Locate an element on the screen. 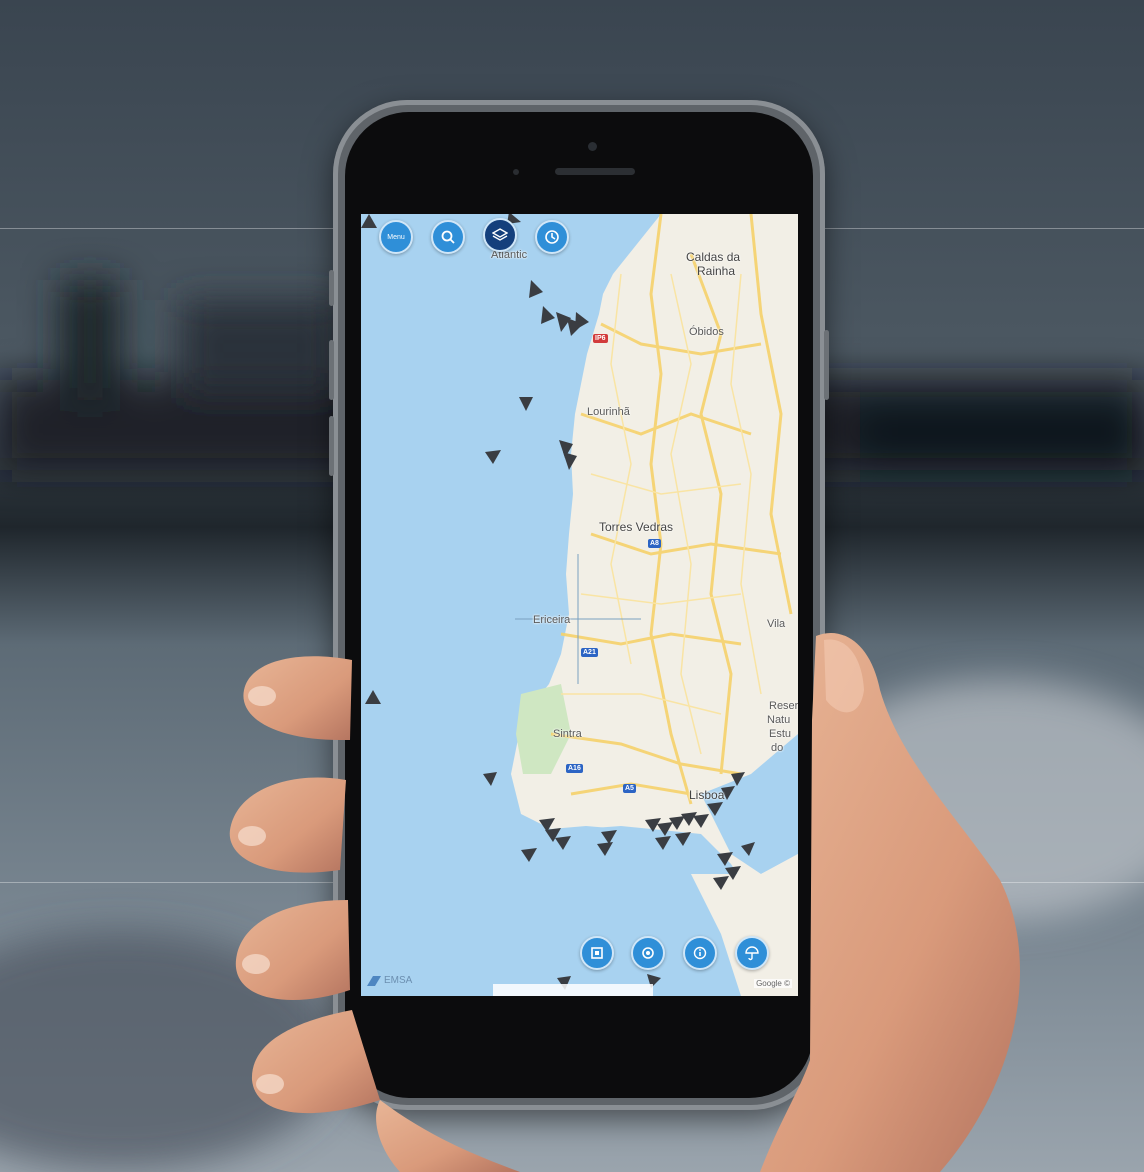 The image size is (1144, 1172). fit-bounds-button is located at coordinates (597, 953).